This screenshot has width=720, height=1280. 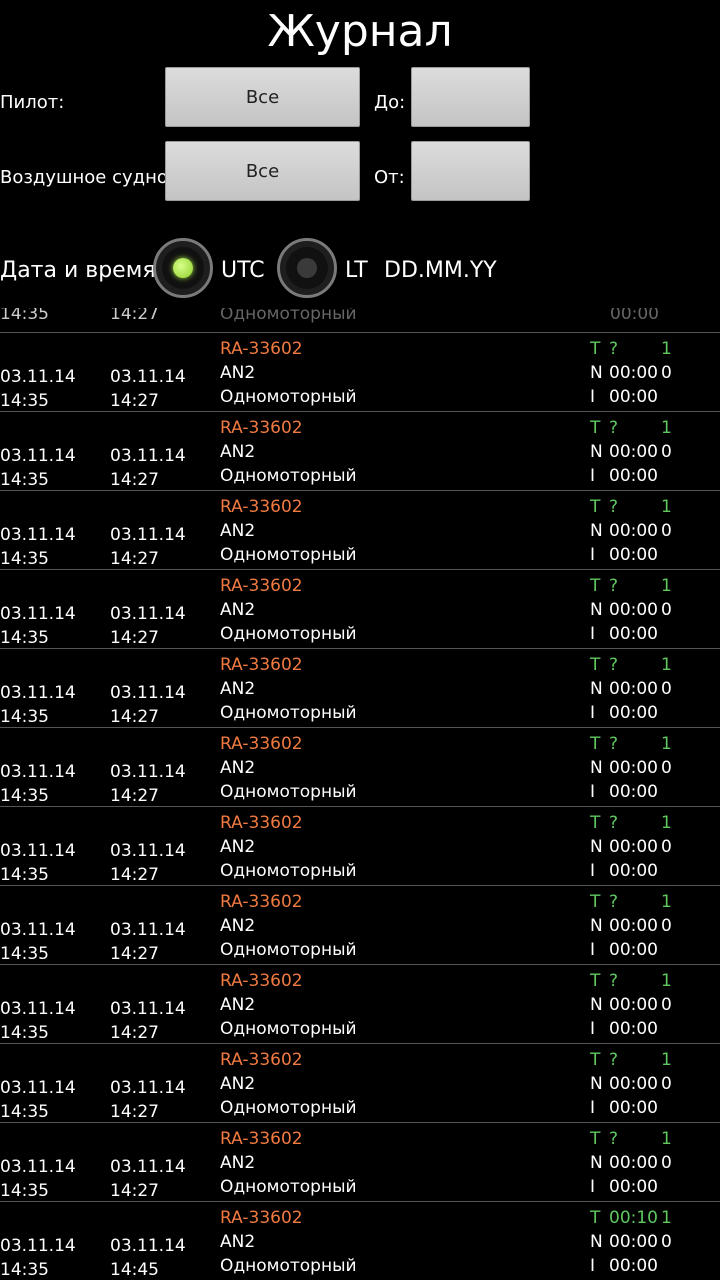 What do you see at coordinates (356, 270) in the screenshot?
I see `lt-label: LT` at bounding box center [356, 270].